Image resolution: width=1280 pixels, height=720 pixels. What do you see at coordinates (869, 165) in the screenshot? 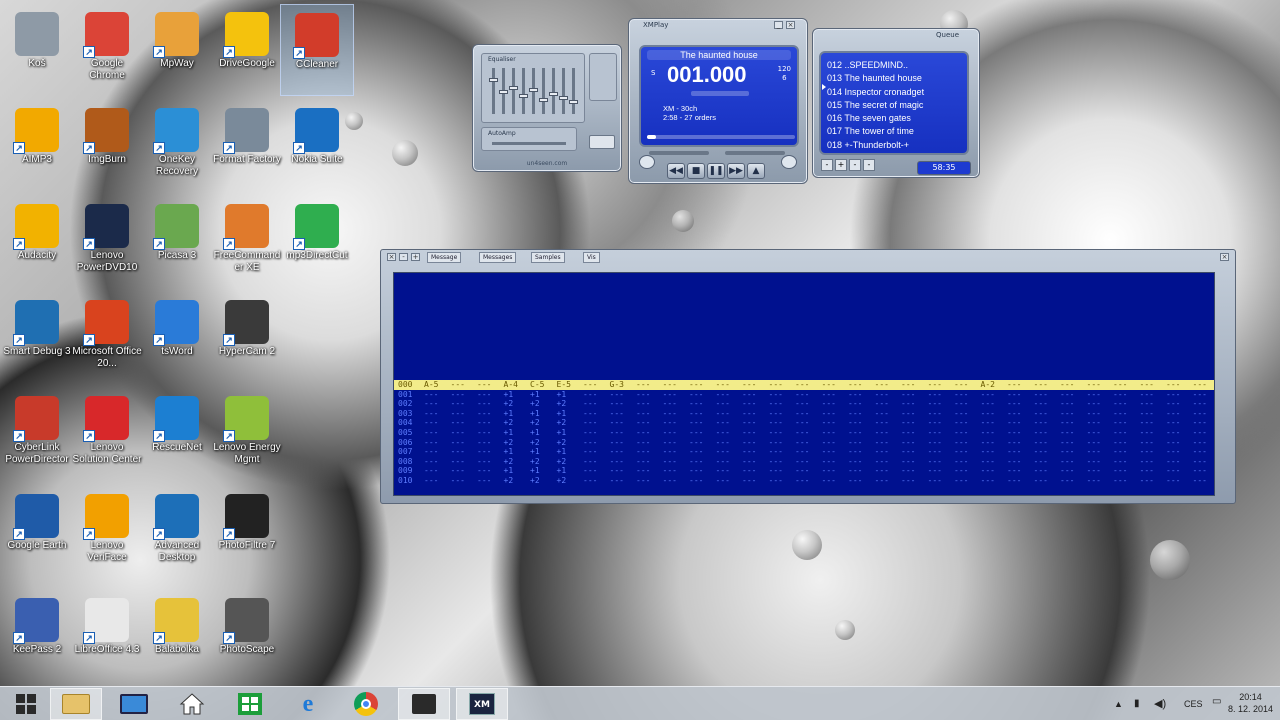
I see `playlist-control-button: -` at bounding box center [869, 165].